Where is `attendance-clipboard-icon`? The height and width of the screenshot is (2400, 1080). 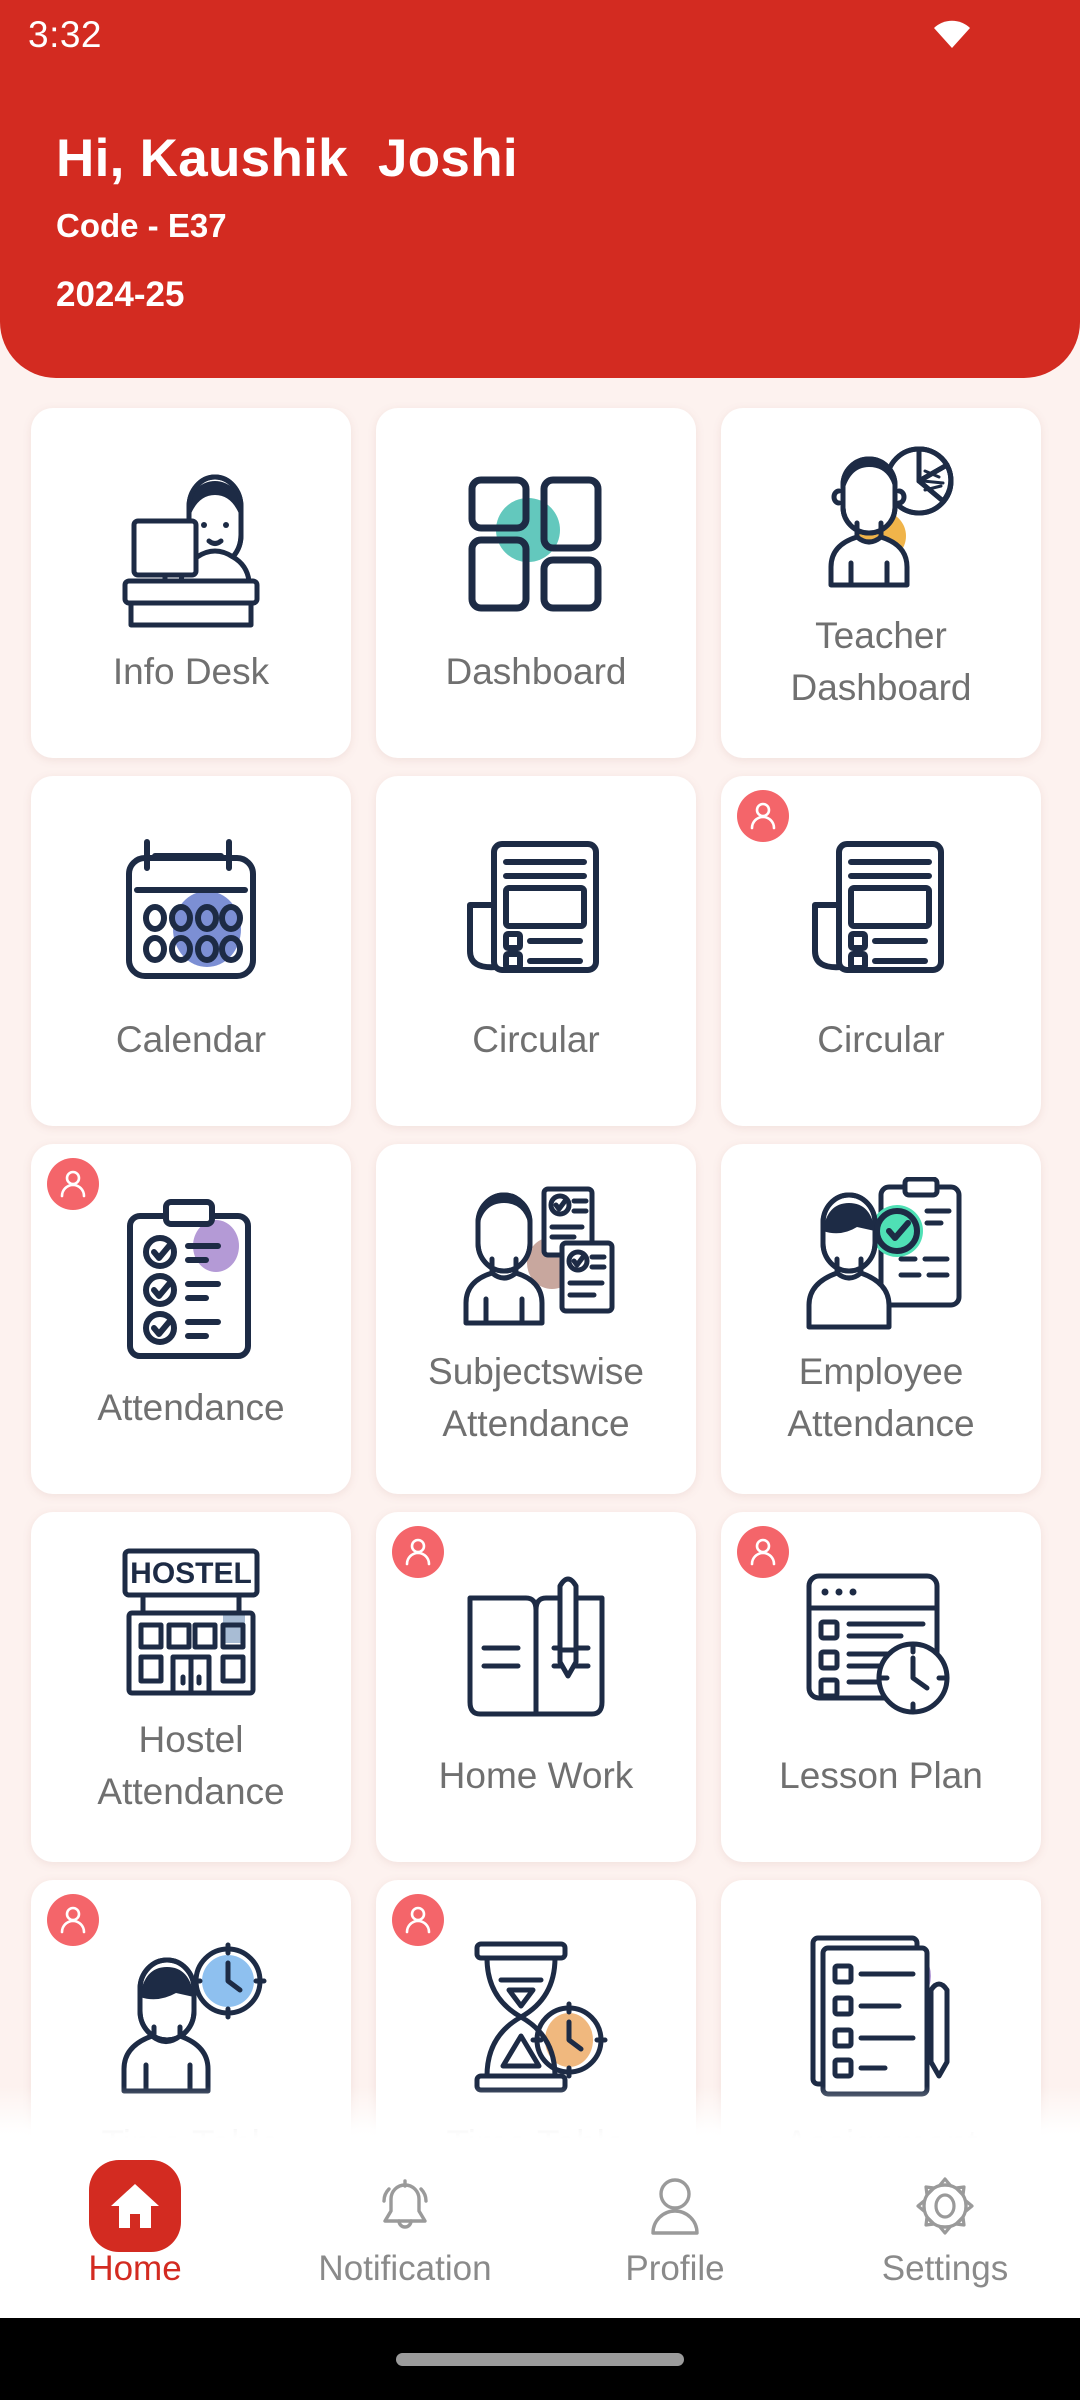 attendance-clipboard-icon is located at coordinates (191, 1280).